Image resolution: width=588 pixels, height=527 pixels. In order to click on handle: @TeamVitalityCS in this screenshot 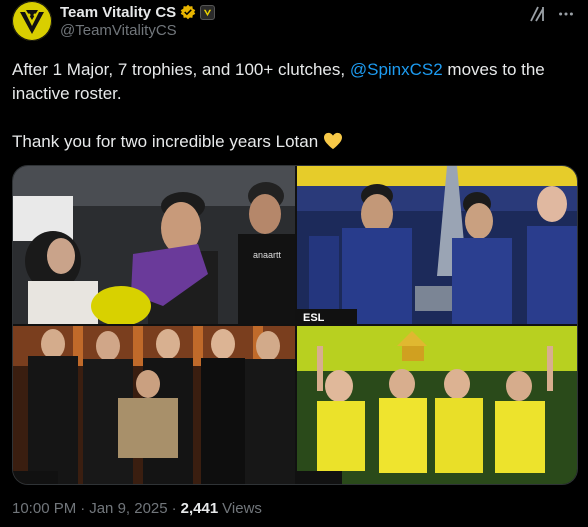, I will do `click(118, 30)`.